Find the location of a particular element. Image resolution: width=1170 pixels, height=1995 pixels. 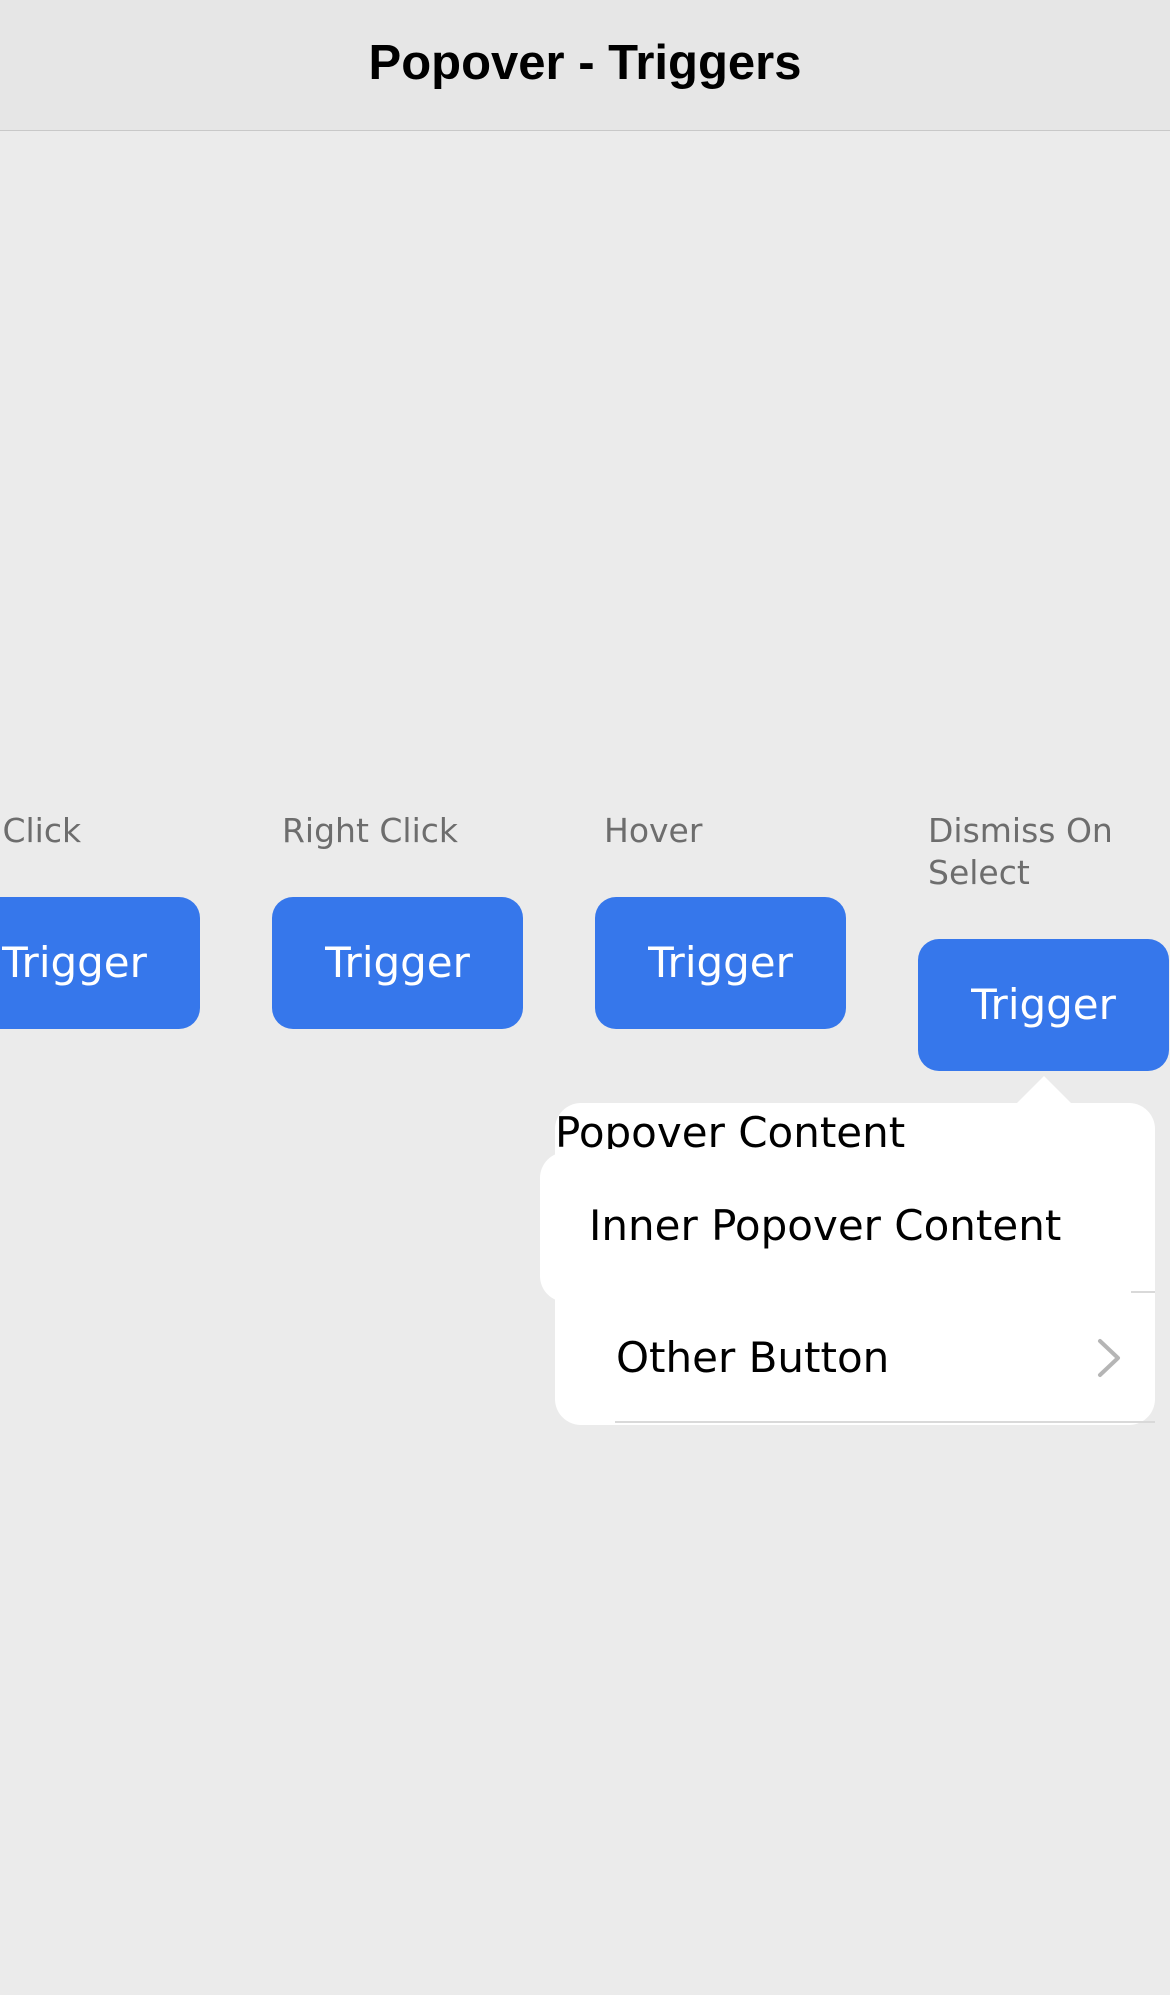

left-click-trigger-button: Trigger is located at coordinates (100, 963).